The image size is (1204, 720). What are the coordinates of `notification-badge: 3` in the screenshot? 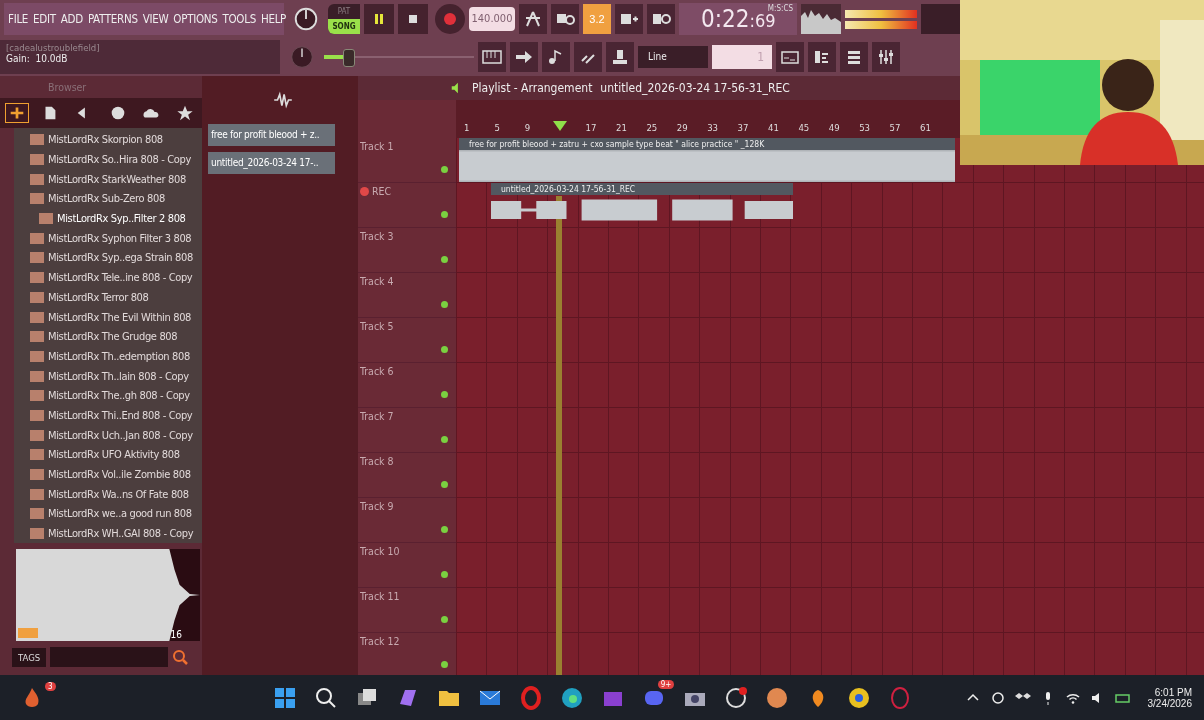 It's located at (50, 686).